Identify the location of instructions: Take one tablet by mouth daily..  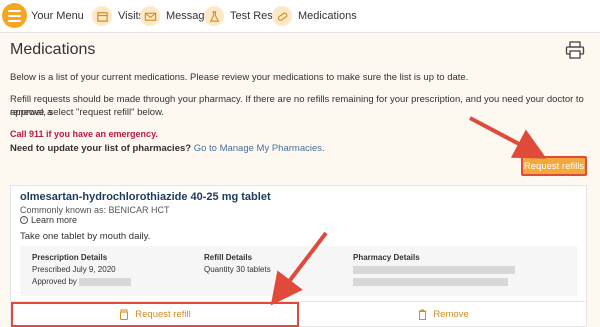
(85, 236).